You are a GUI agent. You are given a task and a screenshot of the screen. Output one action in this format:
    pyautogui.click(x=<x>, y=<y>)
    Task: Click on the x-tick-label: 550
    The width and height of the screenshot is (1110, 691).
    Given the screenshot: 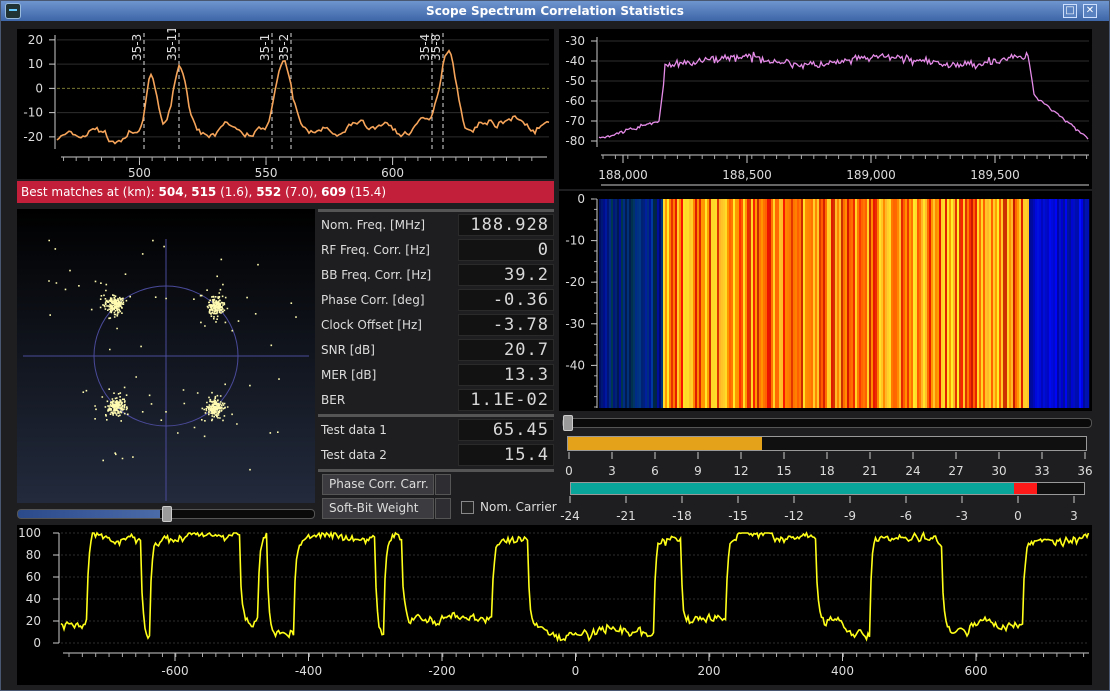 What is the action you would take?
    pyautogui.click(x=266, y=172)
    